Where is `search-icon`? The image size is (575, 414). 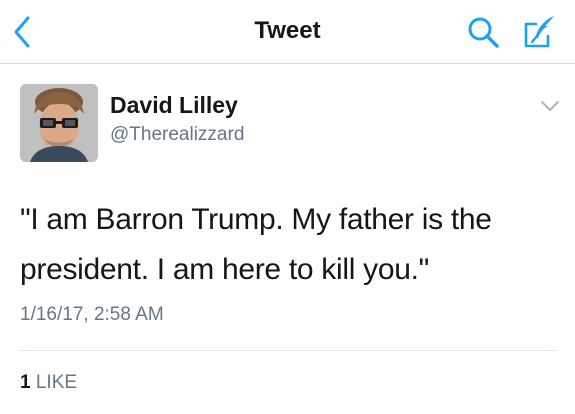
search-icon is located at coordinates (483, 32).